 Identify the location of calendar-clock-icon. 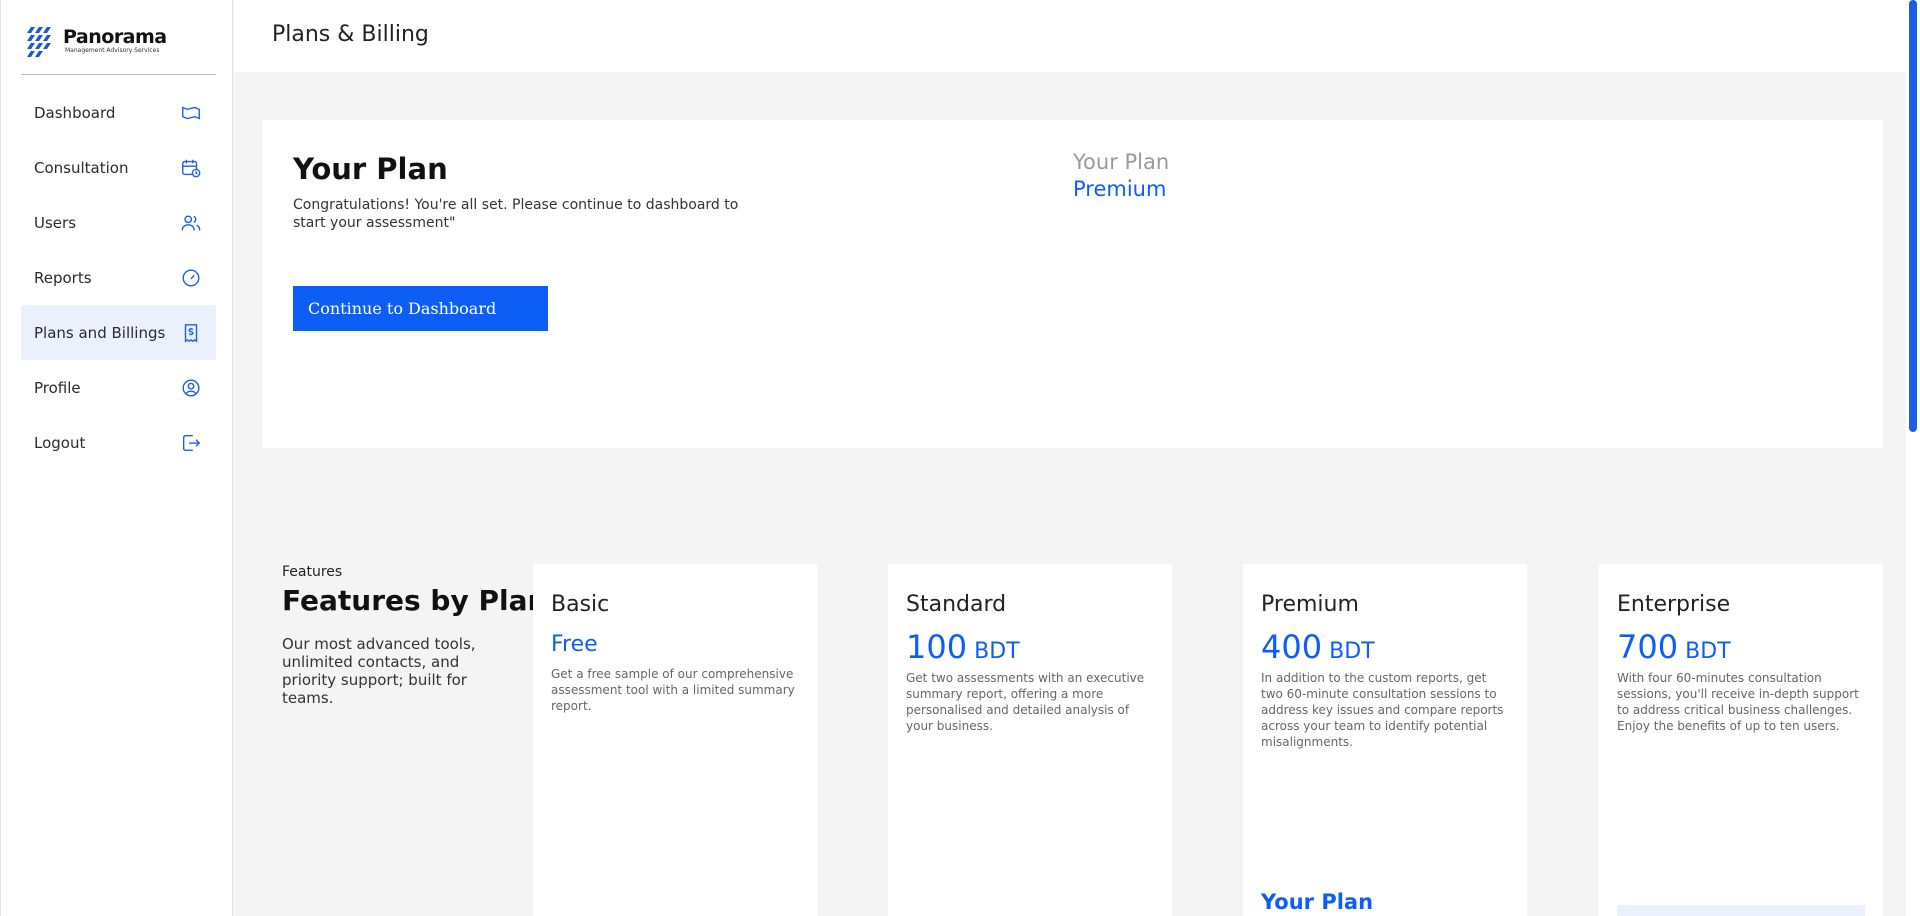
(191, 168).